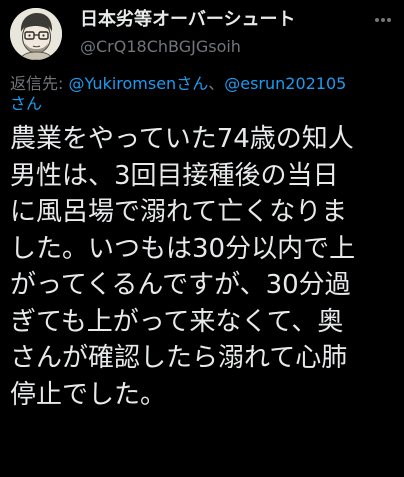 The image size is (404, 477). I want to click on mention-link-esrun: @esrun202105, so click(285, 83).